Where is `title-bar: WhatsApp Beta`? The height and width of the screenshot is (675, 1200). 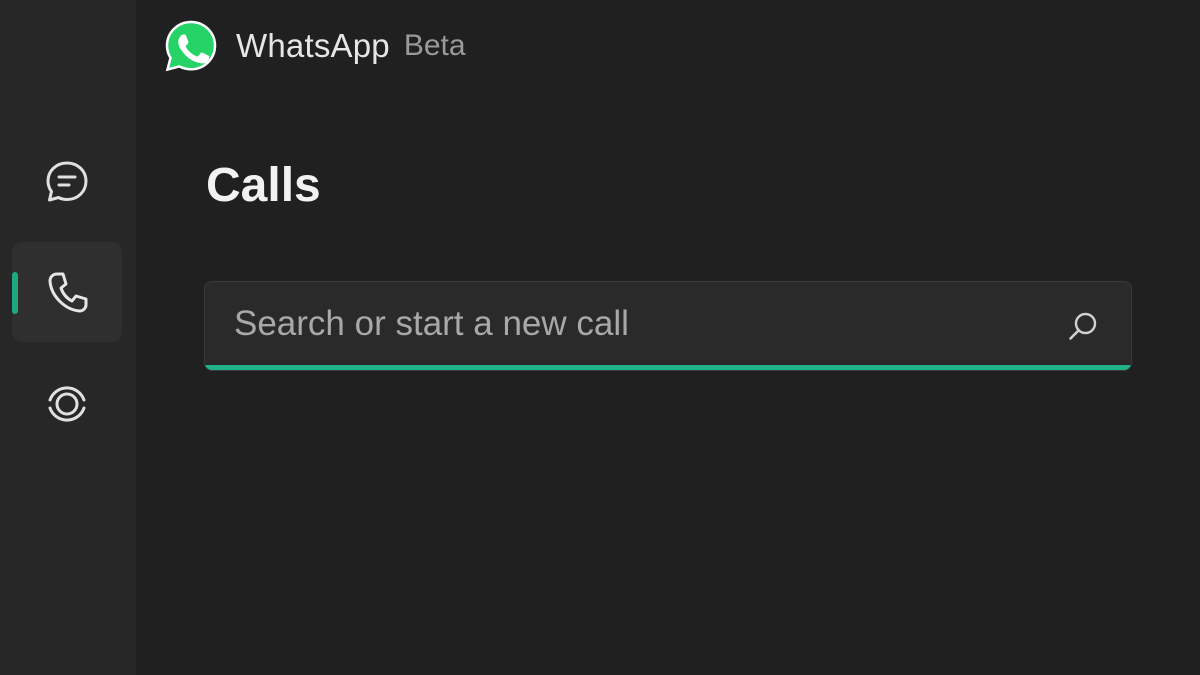
title-bar: WhatsApp Beta is located at coordinates (315, 46).